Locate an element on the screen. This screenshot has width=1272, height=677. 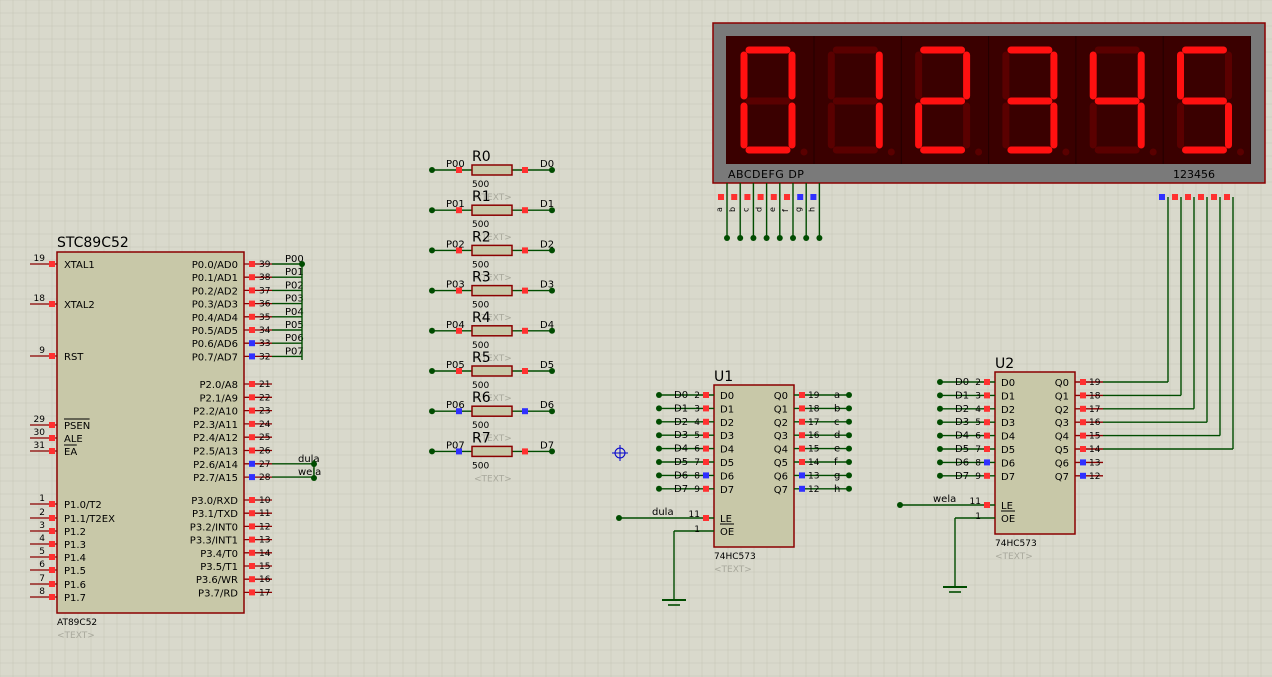
mcu-pin-number: 11 is located at coordinates (264, 514).